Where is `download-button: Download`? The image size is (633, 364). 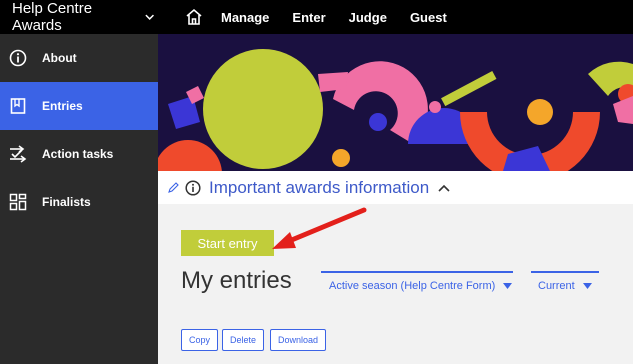 download-button: Download is located at coordinates (298, 340).